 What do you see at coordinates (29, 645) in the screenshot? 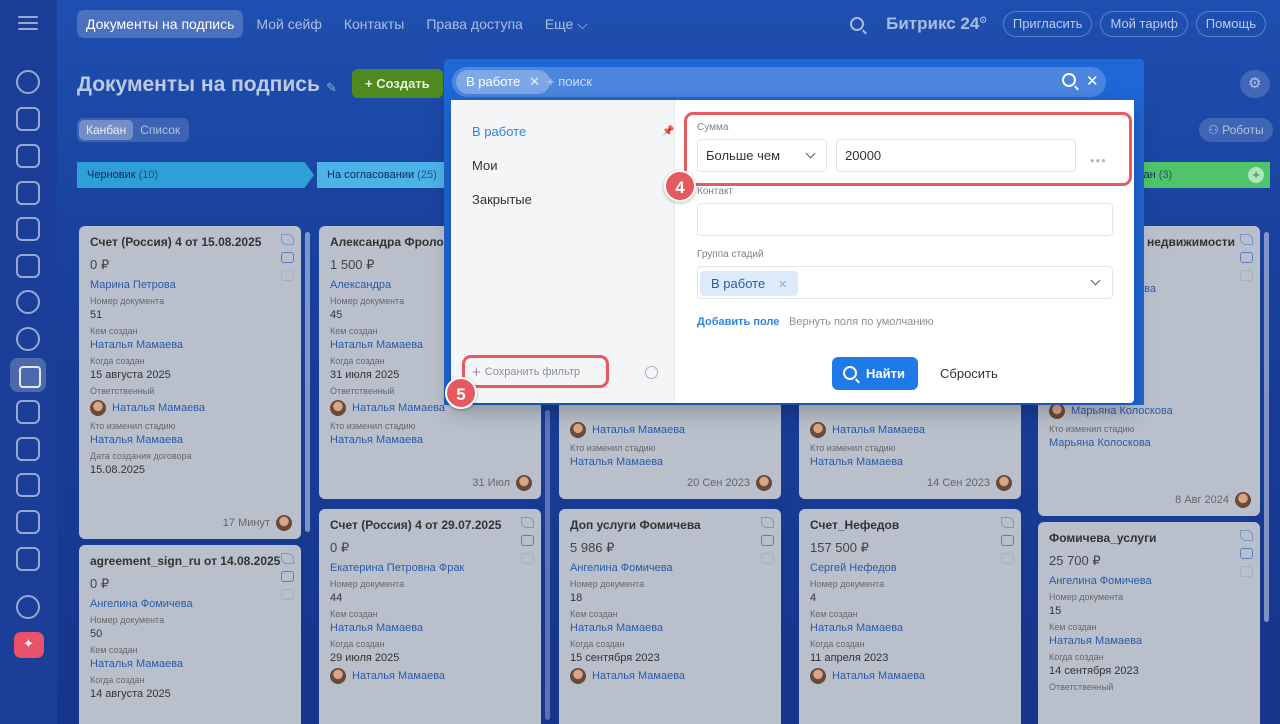
I see `rocket-app-icon` at bounding box center [29, 645].